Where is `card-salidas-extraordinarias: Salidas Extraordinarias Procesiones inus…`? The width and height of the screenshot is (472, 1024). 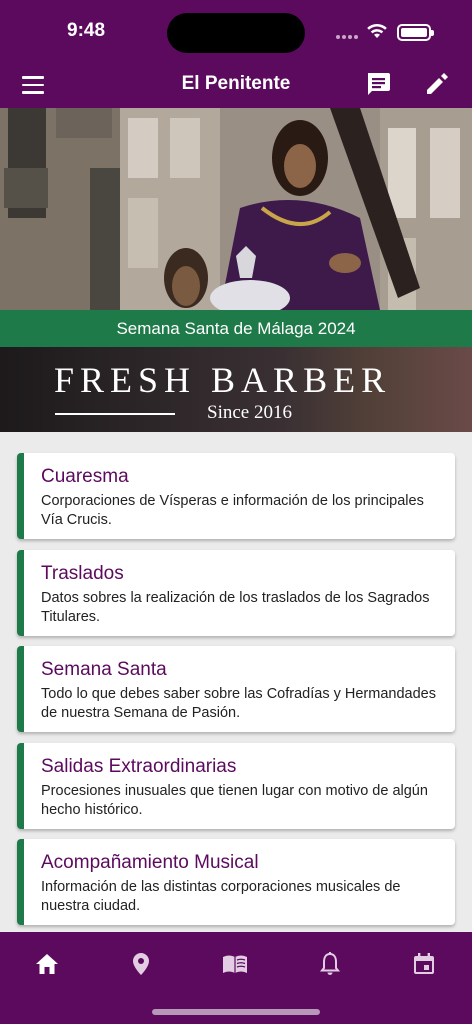
card-salidas-extraordinarias: Salidas Extraordinarias Procesiones inus… is located at coordinates (236, 786).